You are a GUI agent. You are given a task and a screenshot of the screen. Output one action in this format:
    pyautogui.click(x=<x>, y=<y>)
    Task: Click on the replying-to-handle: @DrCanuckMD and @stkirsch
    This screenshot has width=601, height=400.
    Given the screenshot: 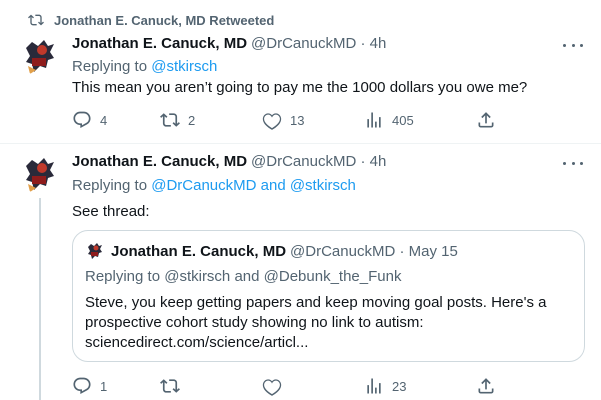 What is the action you would take?
    pyautogui.click(x=253, y=185)
    